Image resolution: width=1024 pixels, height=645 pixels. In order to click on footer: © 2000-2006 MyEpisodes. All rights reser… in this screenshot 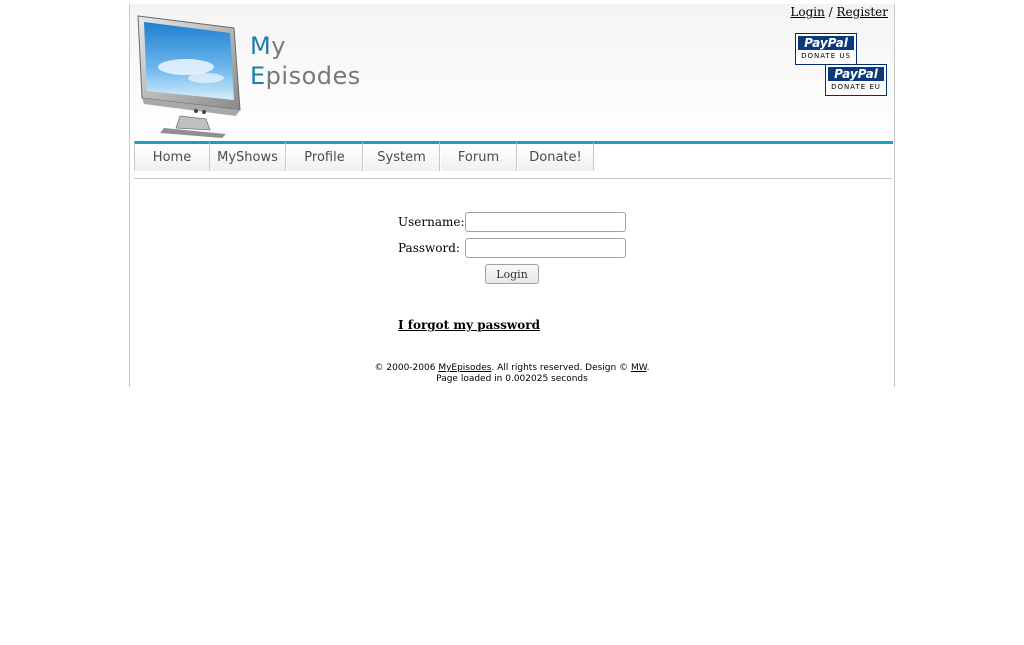, I will do `click(512, 374)`.